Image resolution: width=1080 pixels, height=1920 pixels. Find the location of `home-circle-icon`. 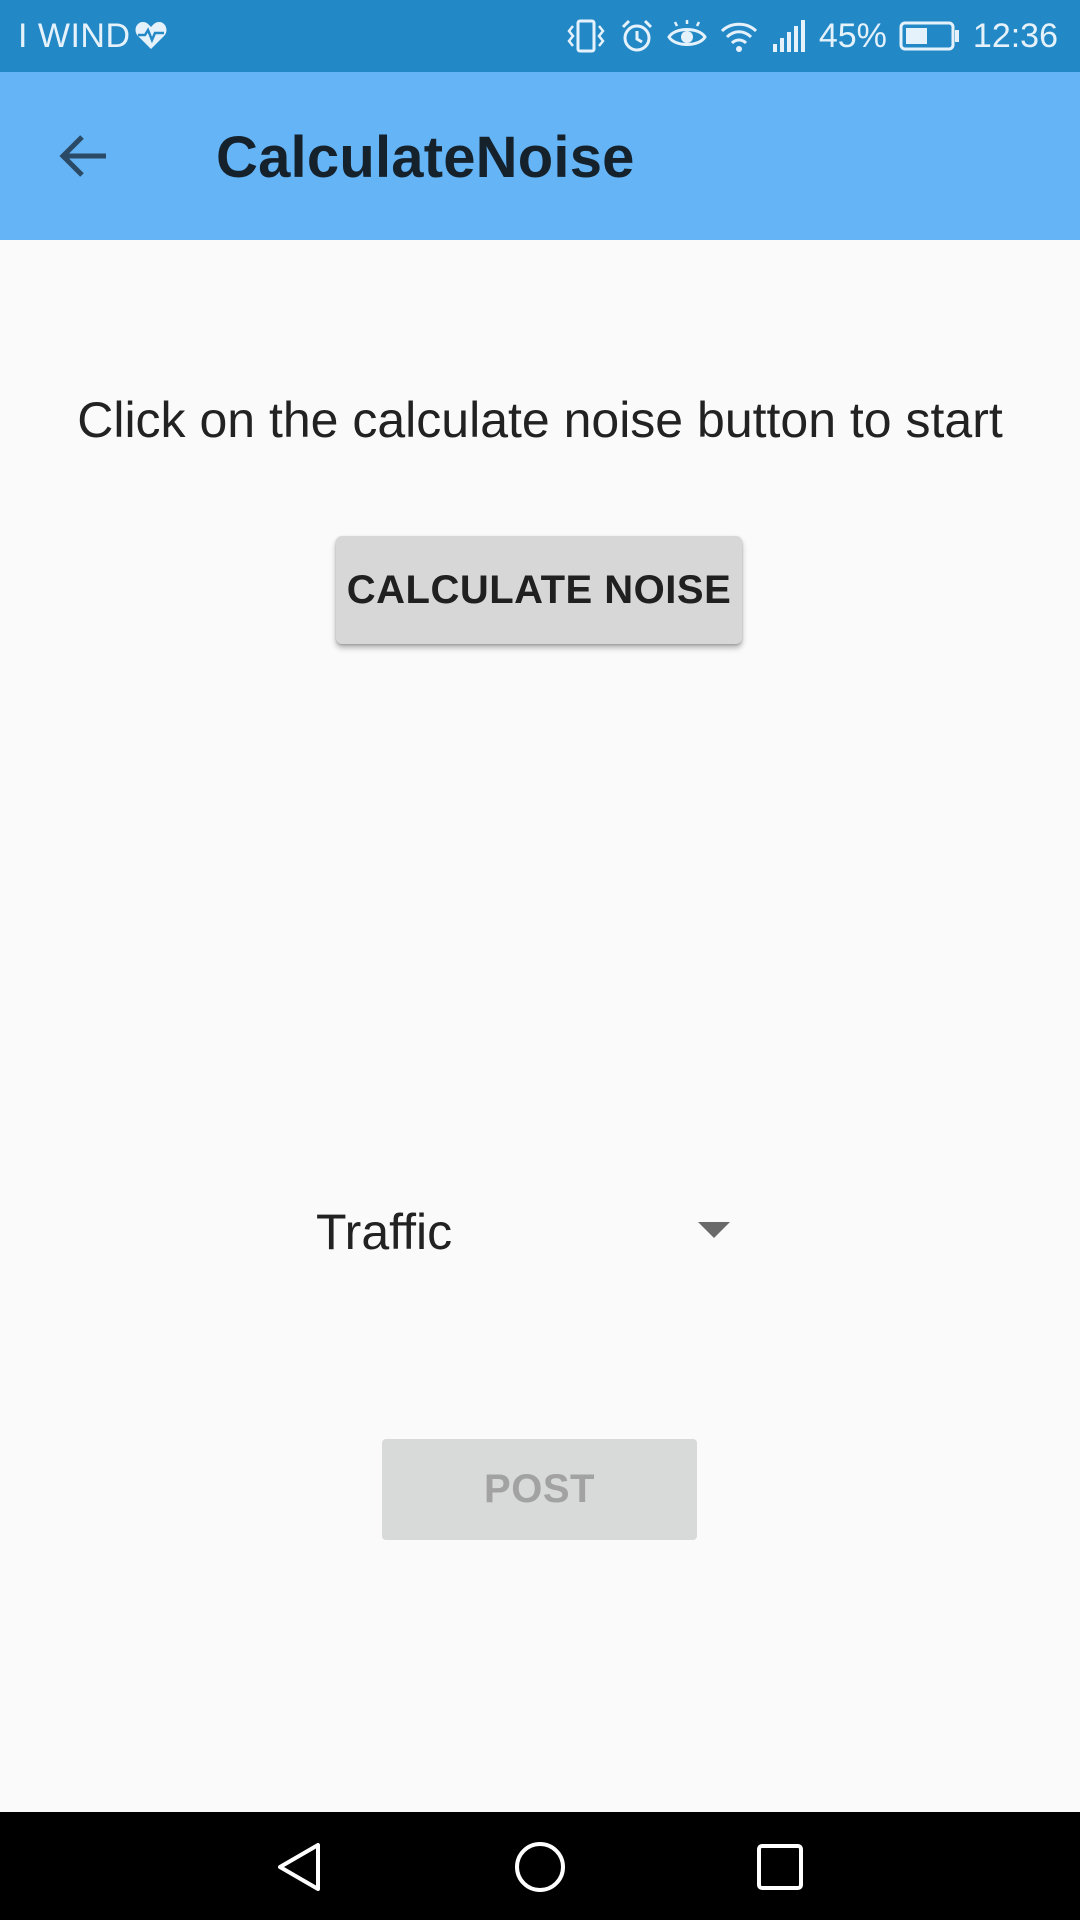

home-circle-icon is located at coordinates (540, 1867).